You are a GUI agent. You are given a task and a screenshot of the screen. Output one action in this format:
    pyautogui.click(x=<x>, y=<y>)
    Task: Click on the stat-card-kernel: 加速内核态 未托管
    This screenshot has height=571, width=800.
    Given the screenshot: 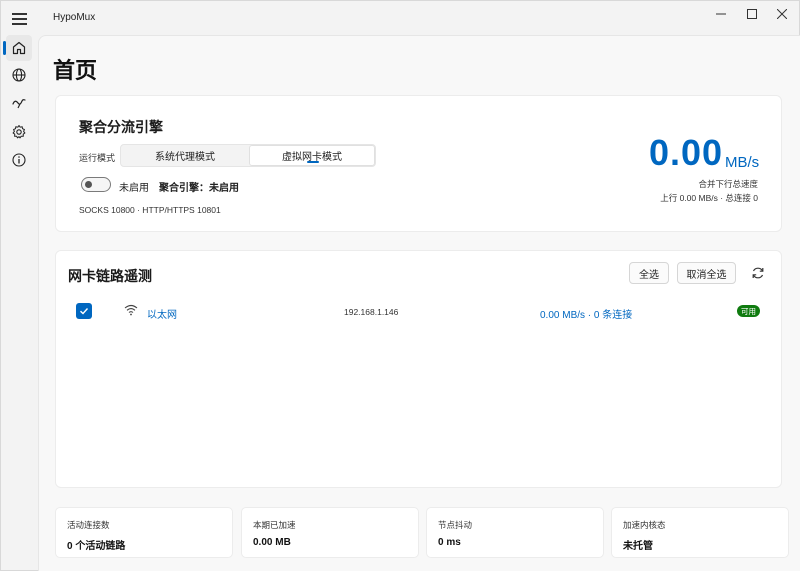 What is the action you would take?
    pyautogui.click(x=700, y=532)
    